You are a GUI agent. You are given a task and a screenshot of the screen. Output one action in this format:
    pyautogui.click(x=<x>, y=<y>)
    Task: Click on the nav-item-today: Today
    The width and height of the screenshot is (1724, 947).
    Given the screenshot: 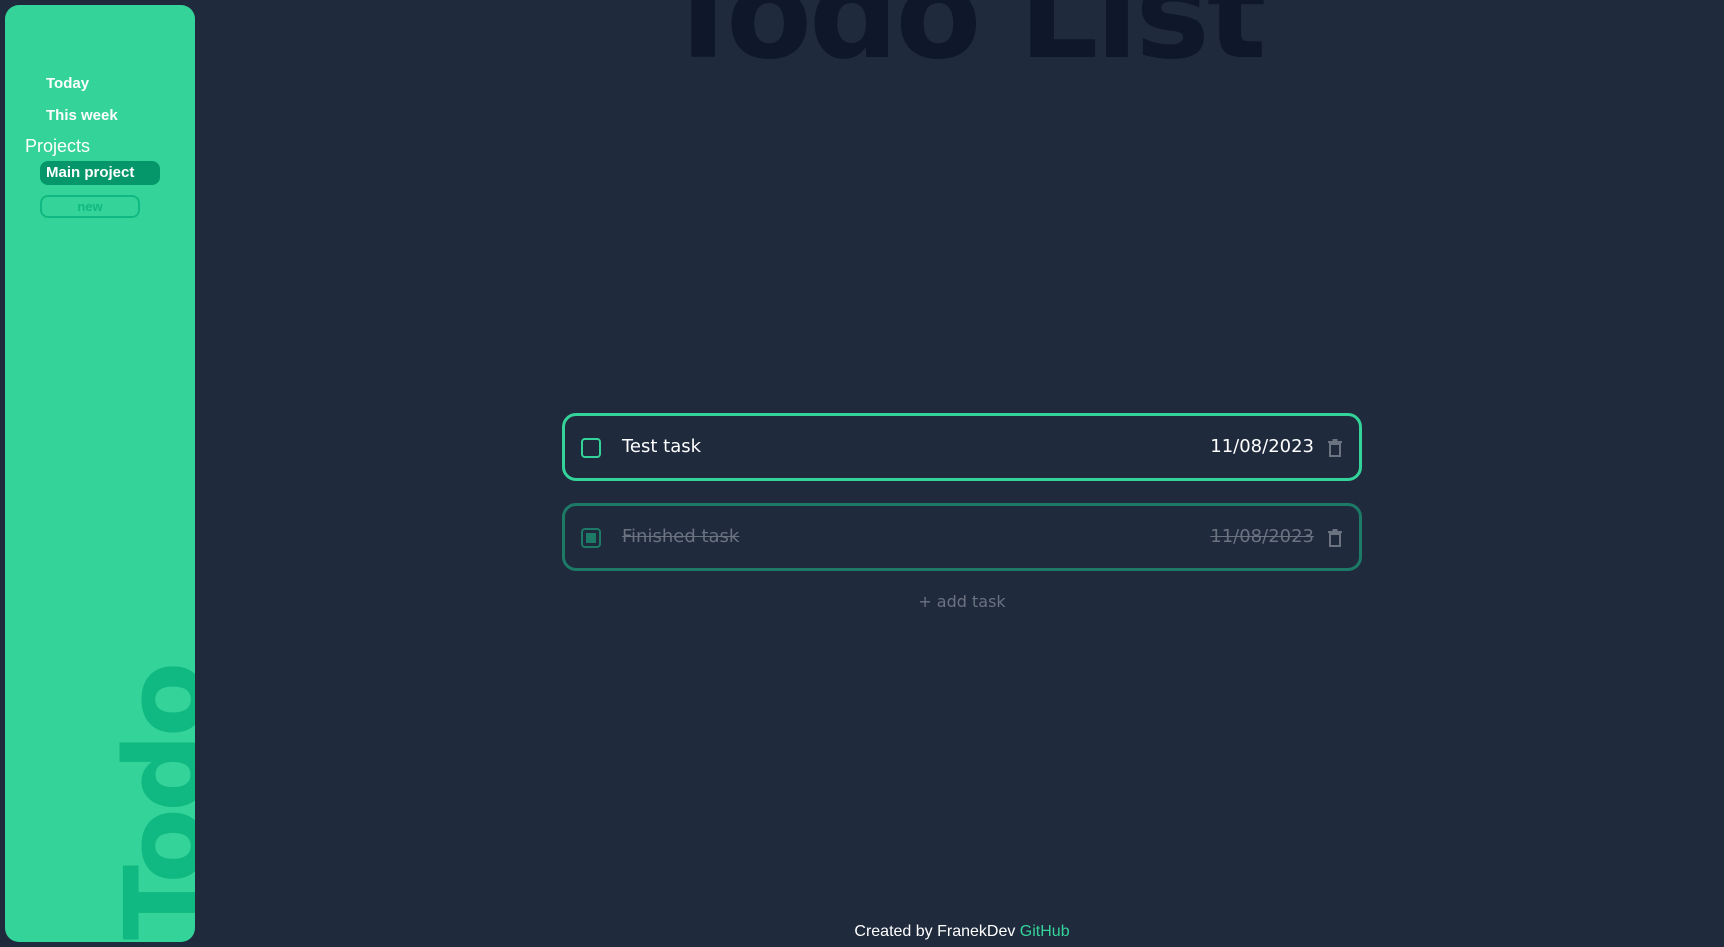 What is the action you would take?
    pyautogui.click(x=67, y=83)
    